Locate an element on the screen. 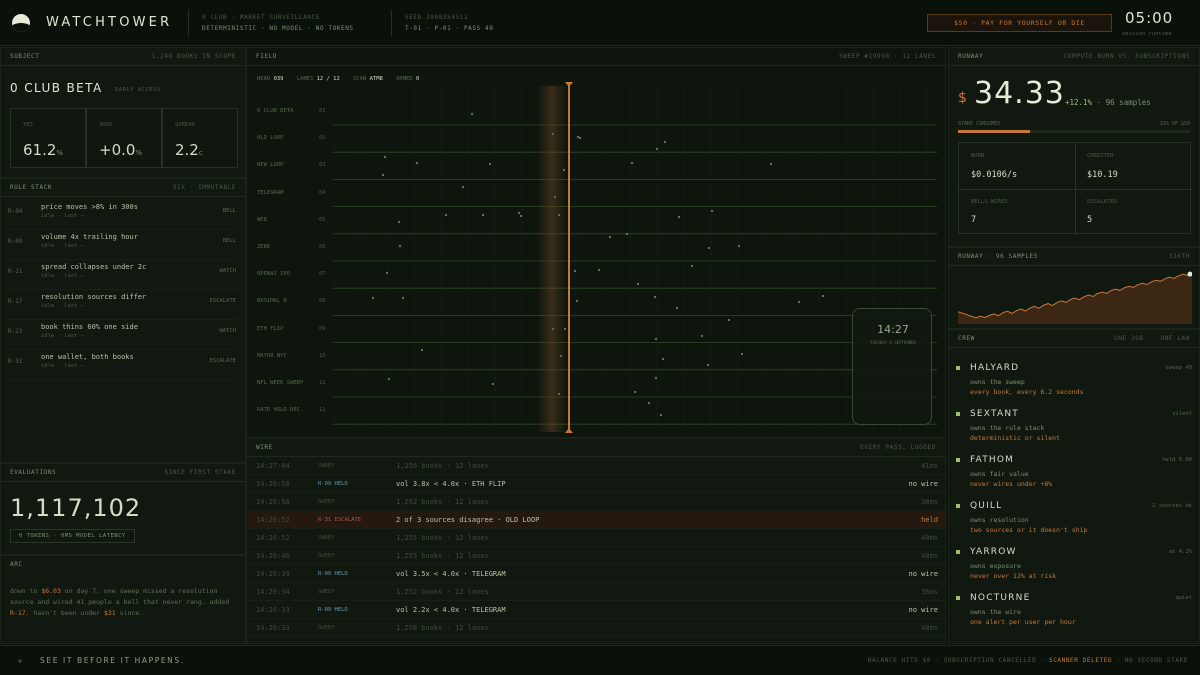 The width and height of the screenshot is (1200, 675). lane-label: NEW LOOP is located at coordinates (270, 165).